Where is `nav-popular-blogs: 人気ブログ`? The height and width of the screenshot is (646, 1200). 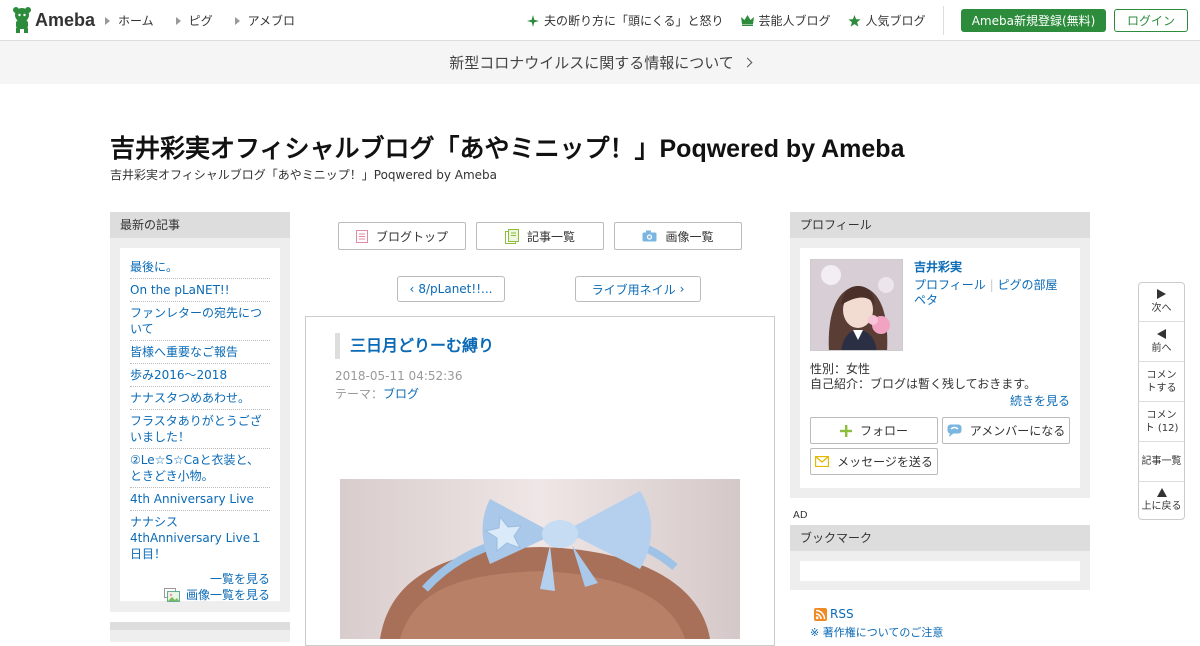
nav-popular-blogs: 人気ブログ is located at coordinates (886, 20).